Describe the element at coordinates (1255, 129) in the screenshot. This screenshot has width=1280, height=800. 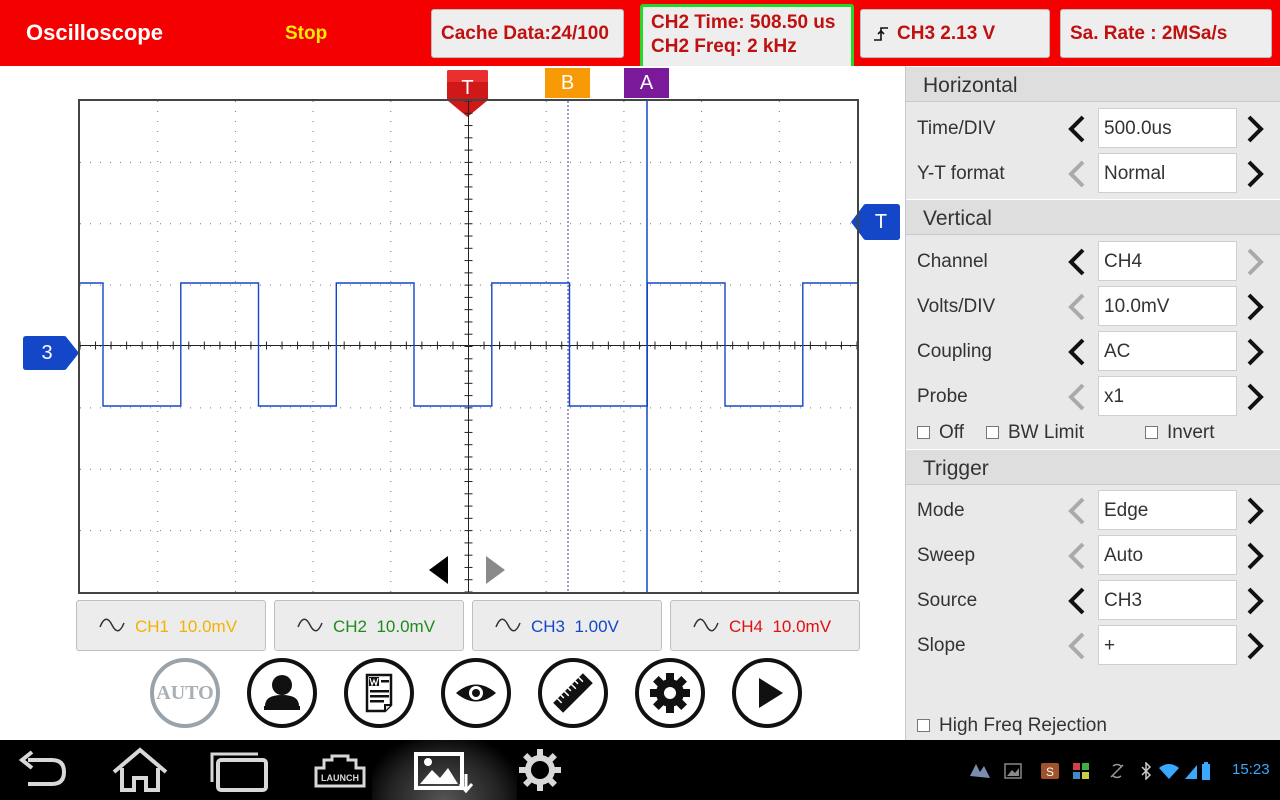
I see `increase-time-div-button` at that location.